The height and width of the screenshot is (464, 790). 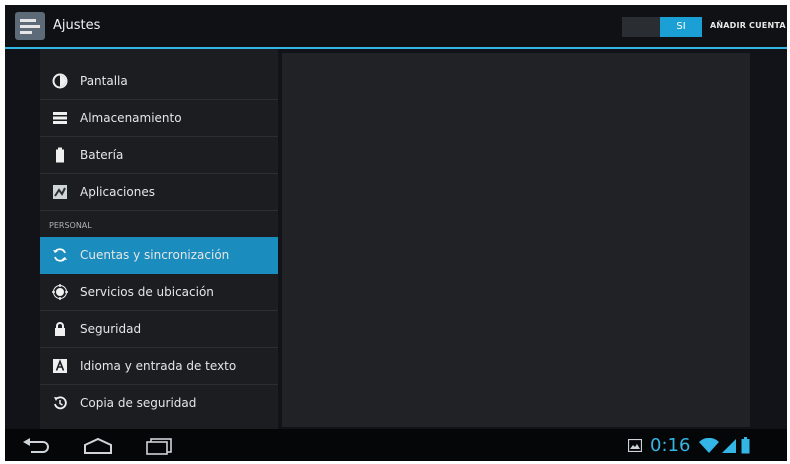 I want to click on sidebar-item-ubicacion: Servicios de ubicación, so click(x=159, y=292).